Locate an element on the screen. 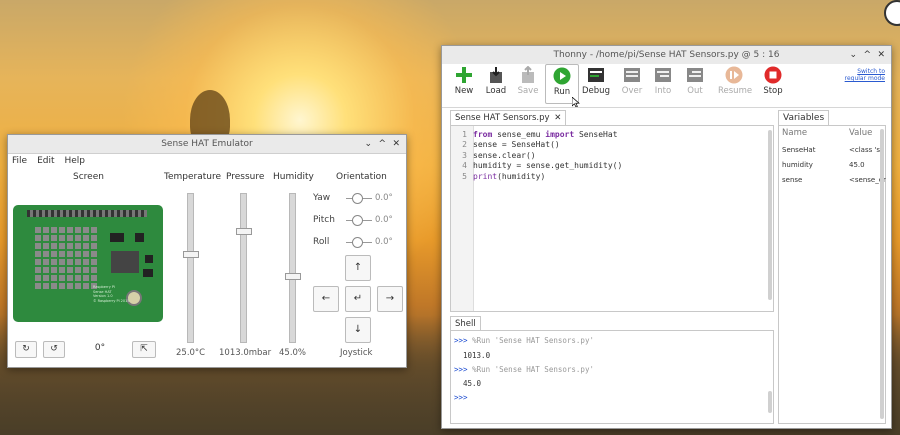  editor-tab: Sense HAT Sensors.py ✕ is located at coordinates (508, 117).